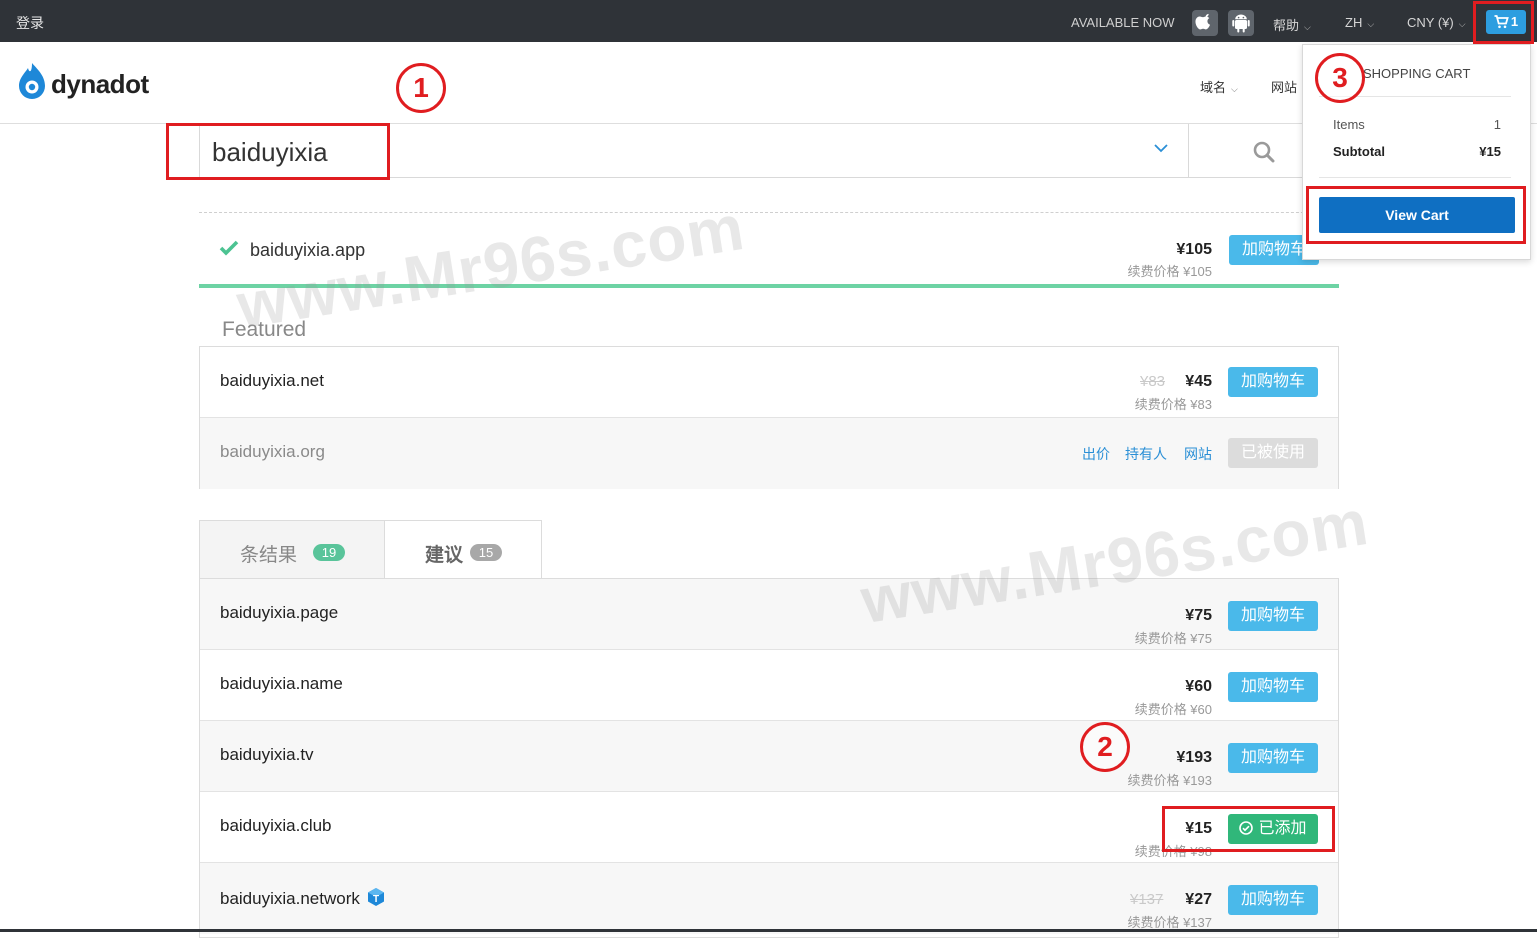  I want to click on help-label: 帮助, so click(1286, 25).